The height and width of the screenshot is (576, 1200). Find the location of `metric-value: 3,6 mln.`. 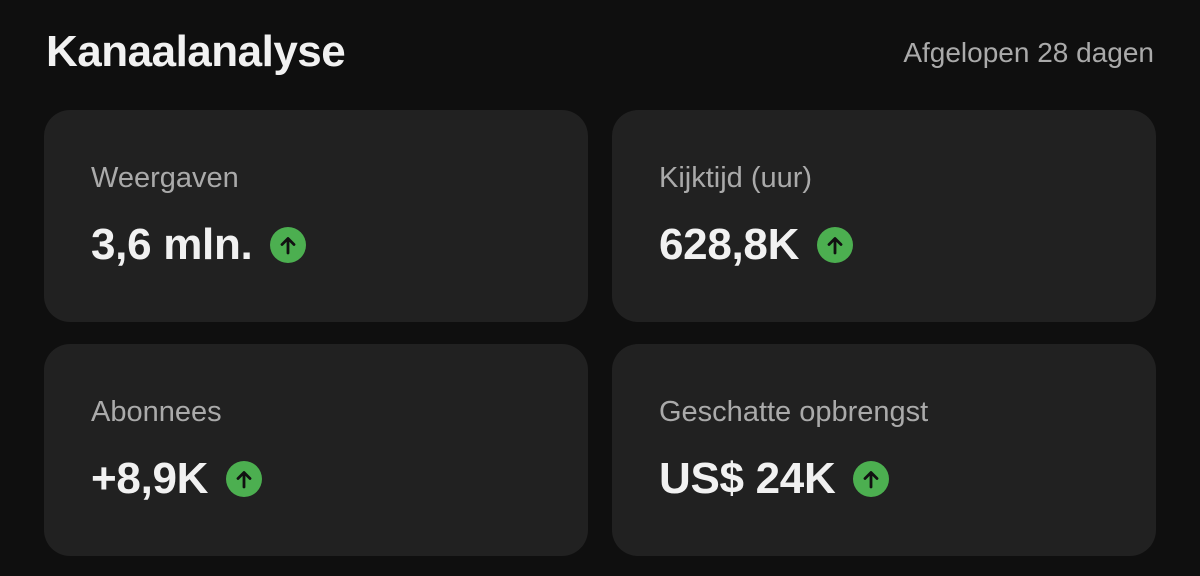

metric-value: 3,6 mln. is located at coordinates (172, 244).